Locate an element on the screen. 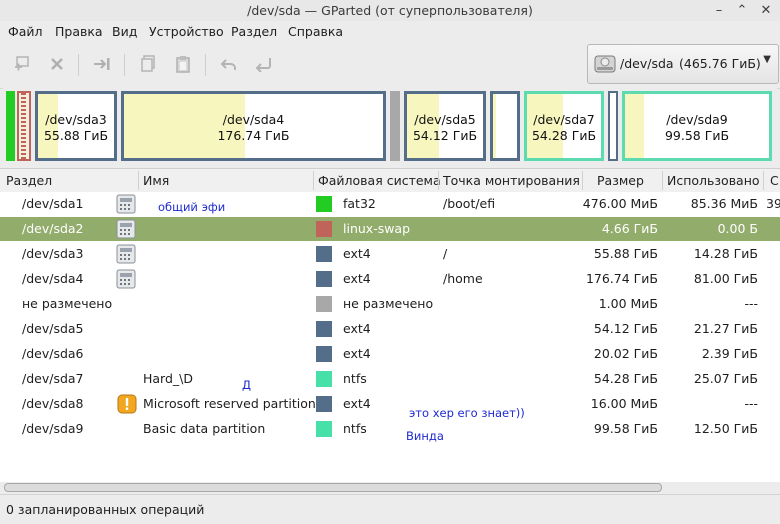  cell-filesystem: fat32 is located at coordinates (359, 203).